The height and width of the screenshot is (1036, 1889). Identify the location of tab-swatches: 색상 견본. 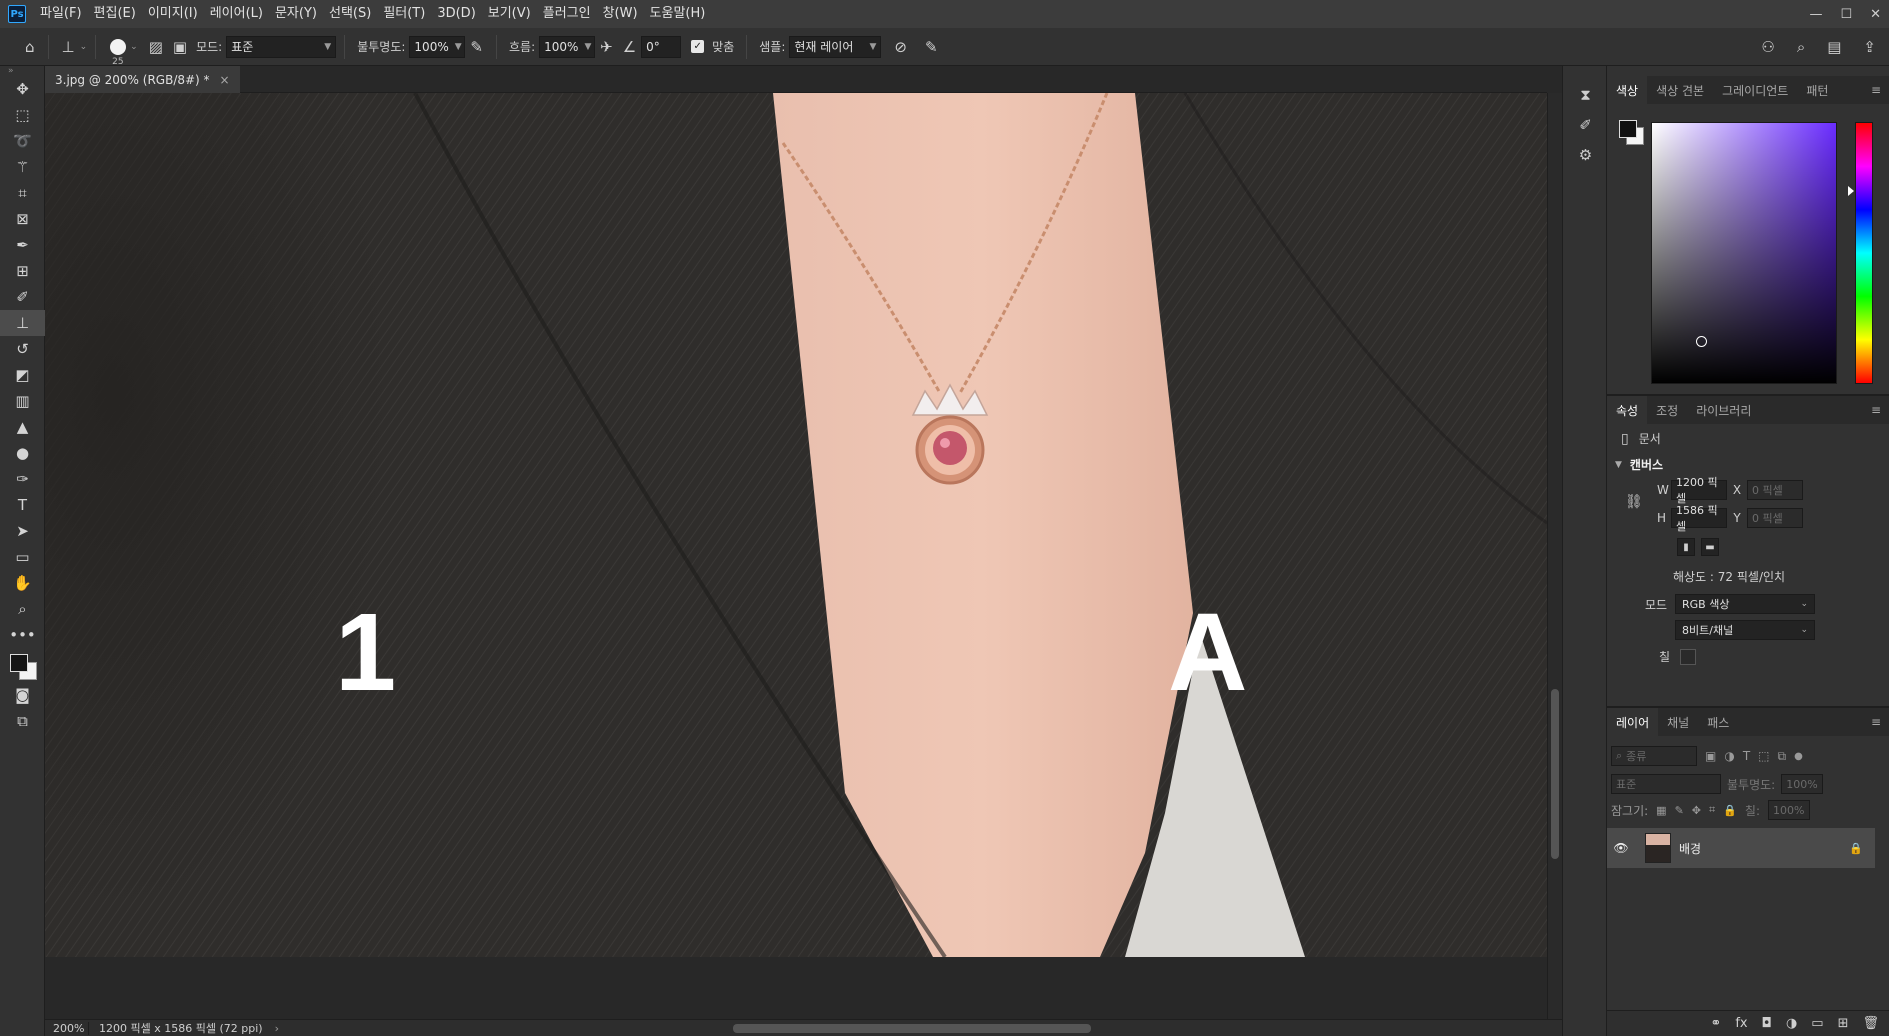
(1680, 90).